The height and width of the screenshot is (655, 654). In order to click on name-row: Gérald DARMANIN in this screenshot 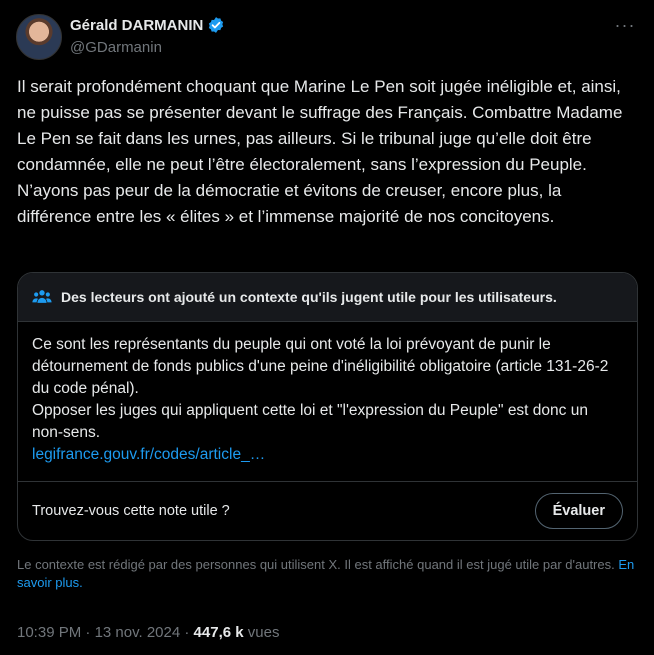, I will do `click(147, 25)`.